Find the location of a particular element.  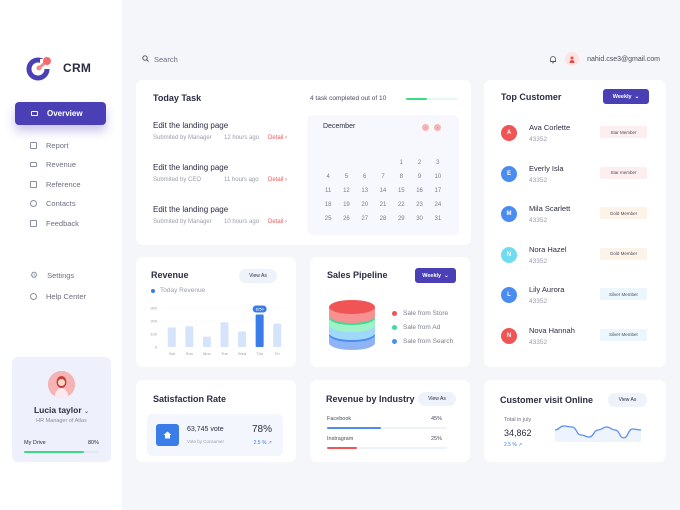

sidebar-item-help-center: Help Center is located at coordinates (58, 296).